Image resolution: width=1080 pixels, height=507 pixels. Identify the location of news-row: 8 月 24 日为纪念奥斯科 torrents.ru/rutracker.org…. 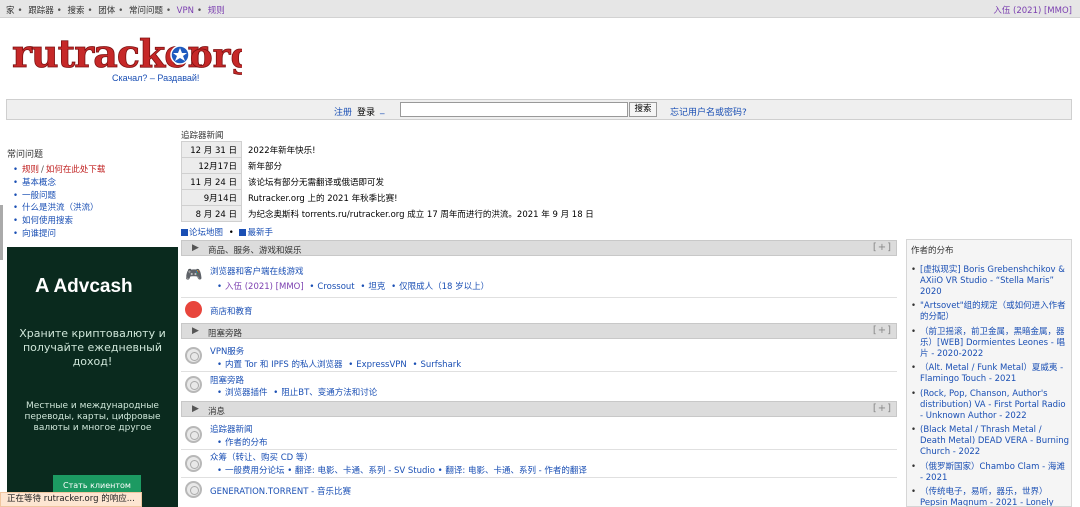
(387, 213).